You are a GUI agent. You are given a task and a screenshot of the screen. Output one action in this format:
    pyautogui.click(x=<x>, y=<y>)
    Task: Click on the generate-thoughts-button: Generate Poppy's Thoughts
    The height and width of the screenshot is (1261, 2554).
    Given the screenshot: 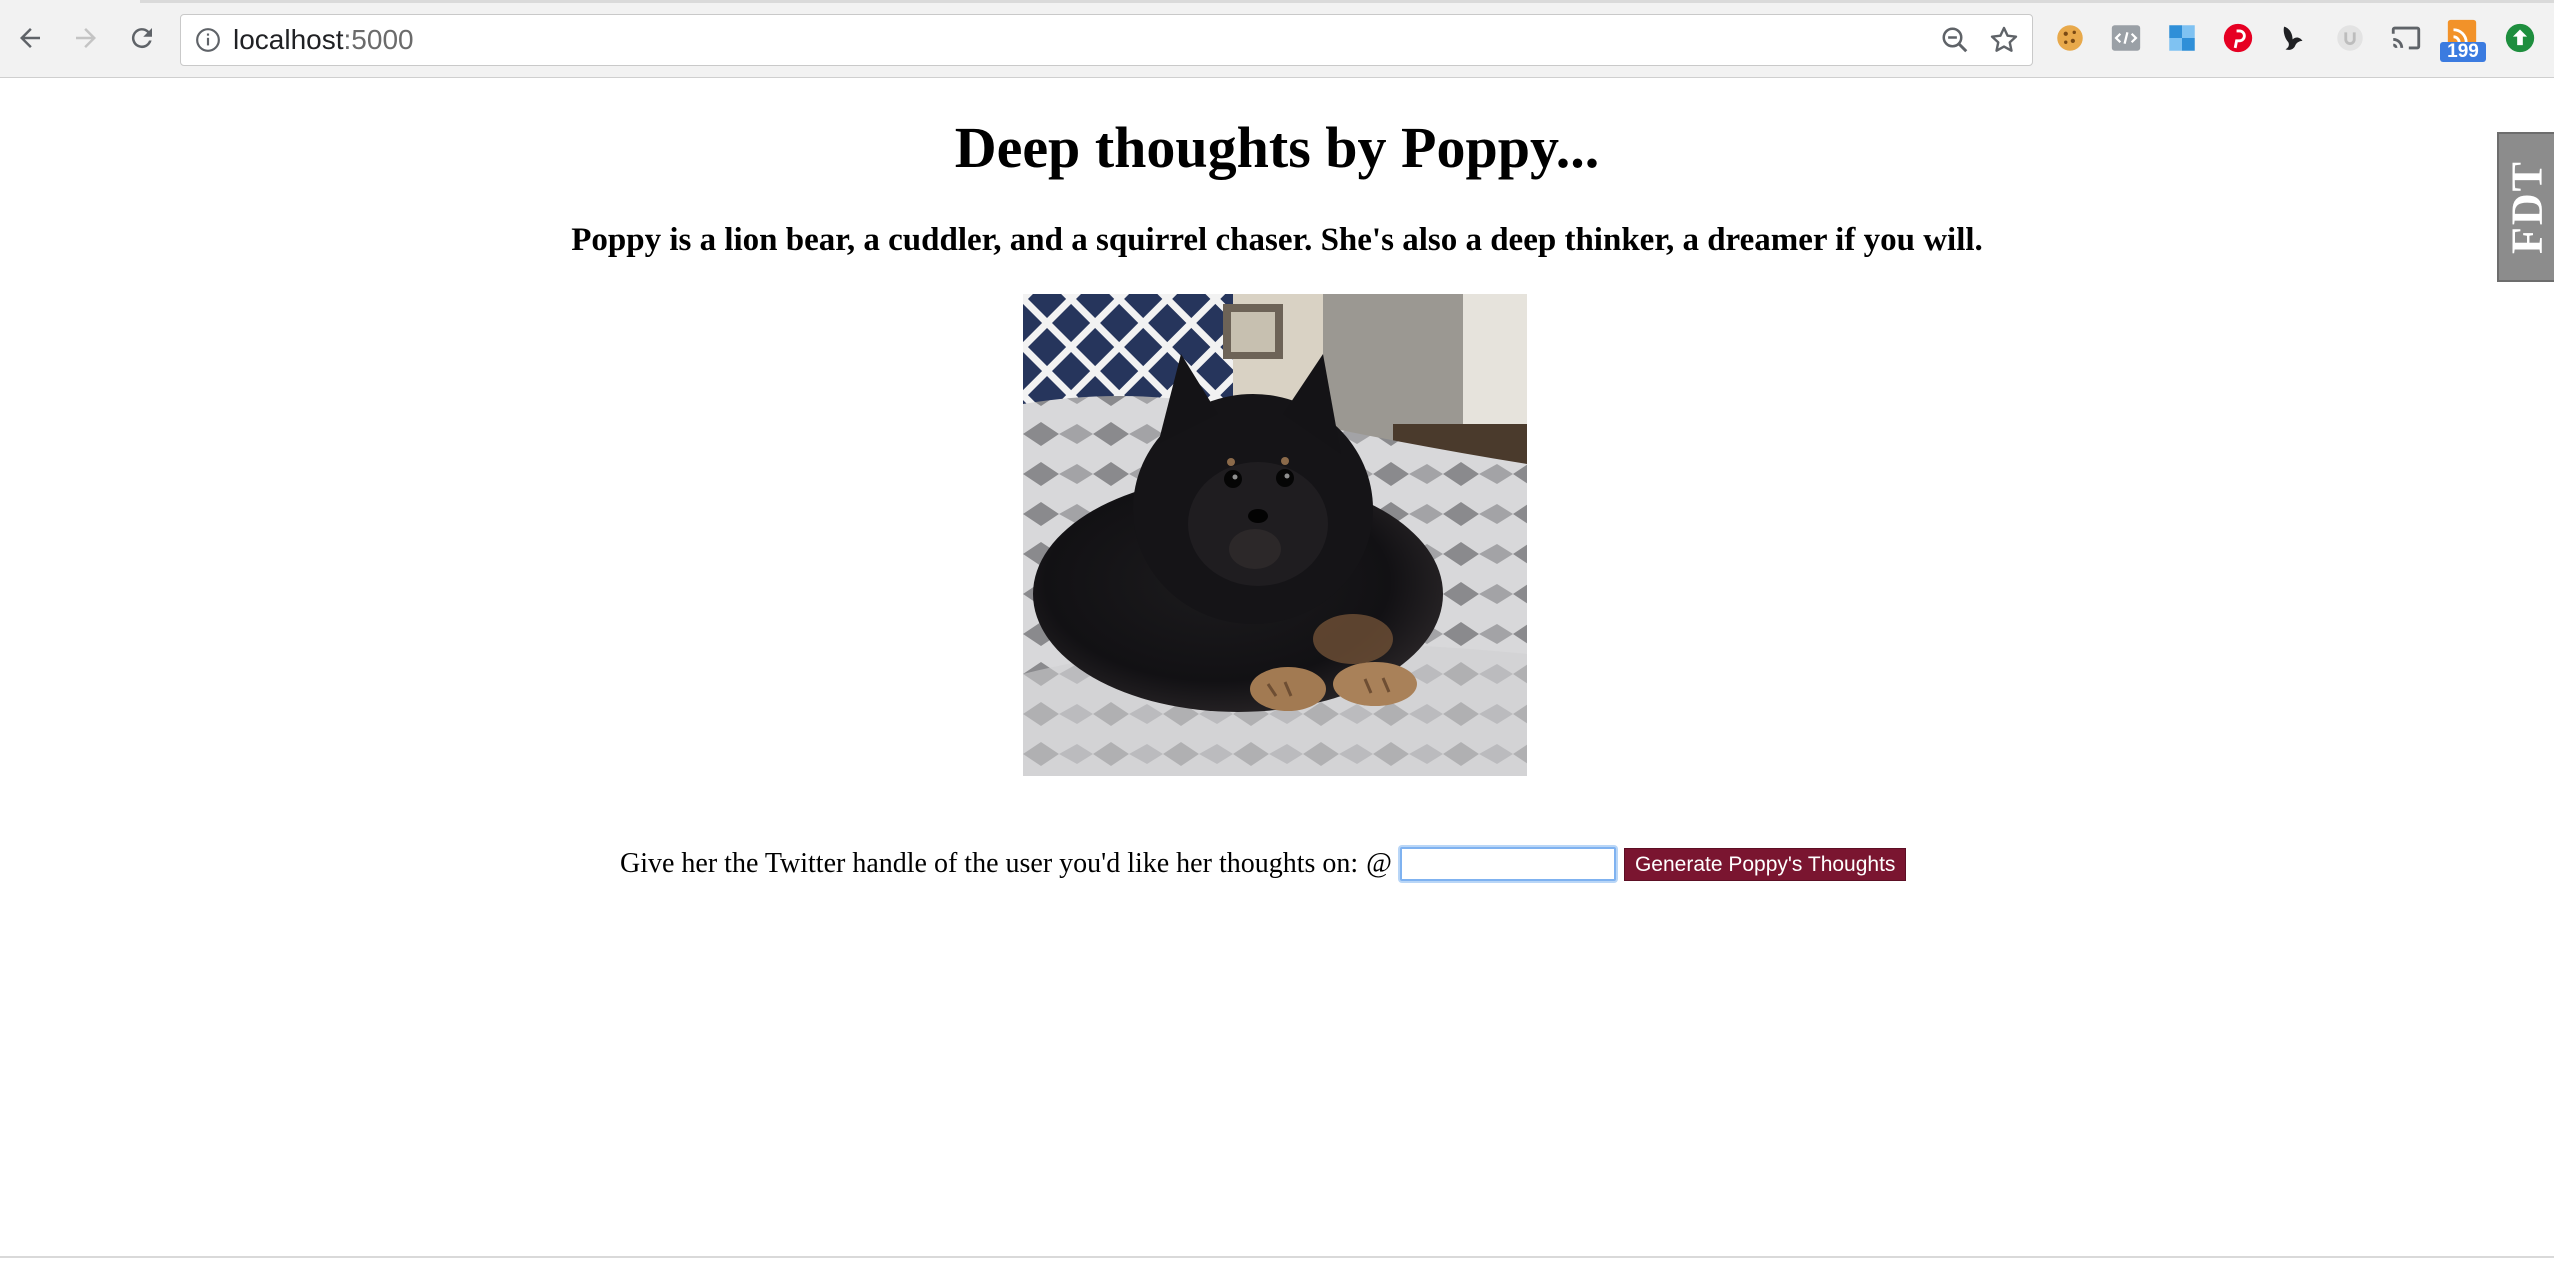 What is the action you would take?
    pyautogui.click(x=1765, y=864)
    